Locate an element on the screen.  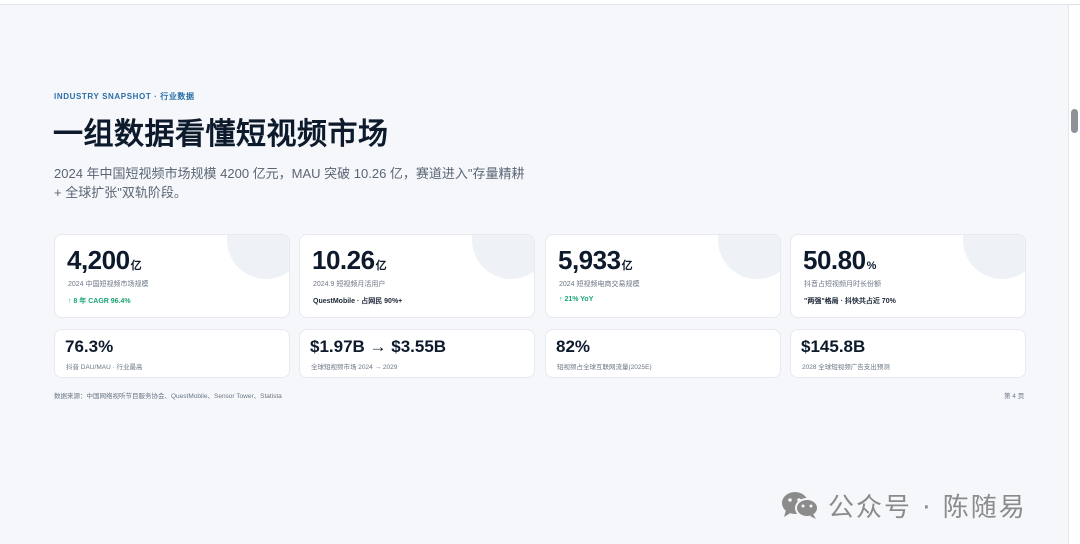
watermark: 公众号 · 陈随易 is located at coordinates (903, 506).